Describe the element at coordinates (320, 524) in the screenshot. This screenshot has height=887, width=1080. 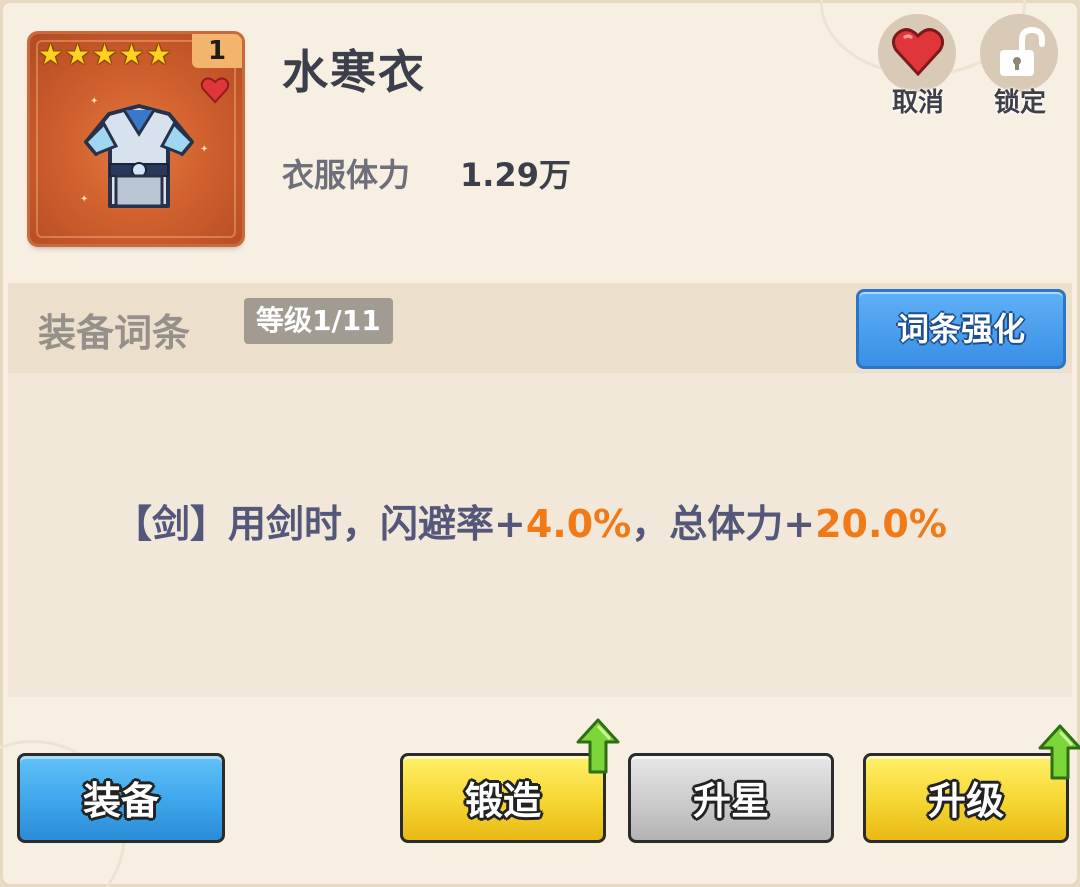
I see `effect-prefix: 【剑】用剑时，闪避率+` at that location.